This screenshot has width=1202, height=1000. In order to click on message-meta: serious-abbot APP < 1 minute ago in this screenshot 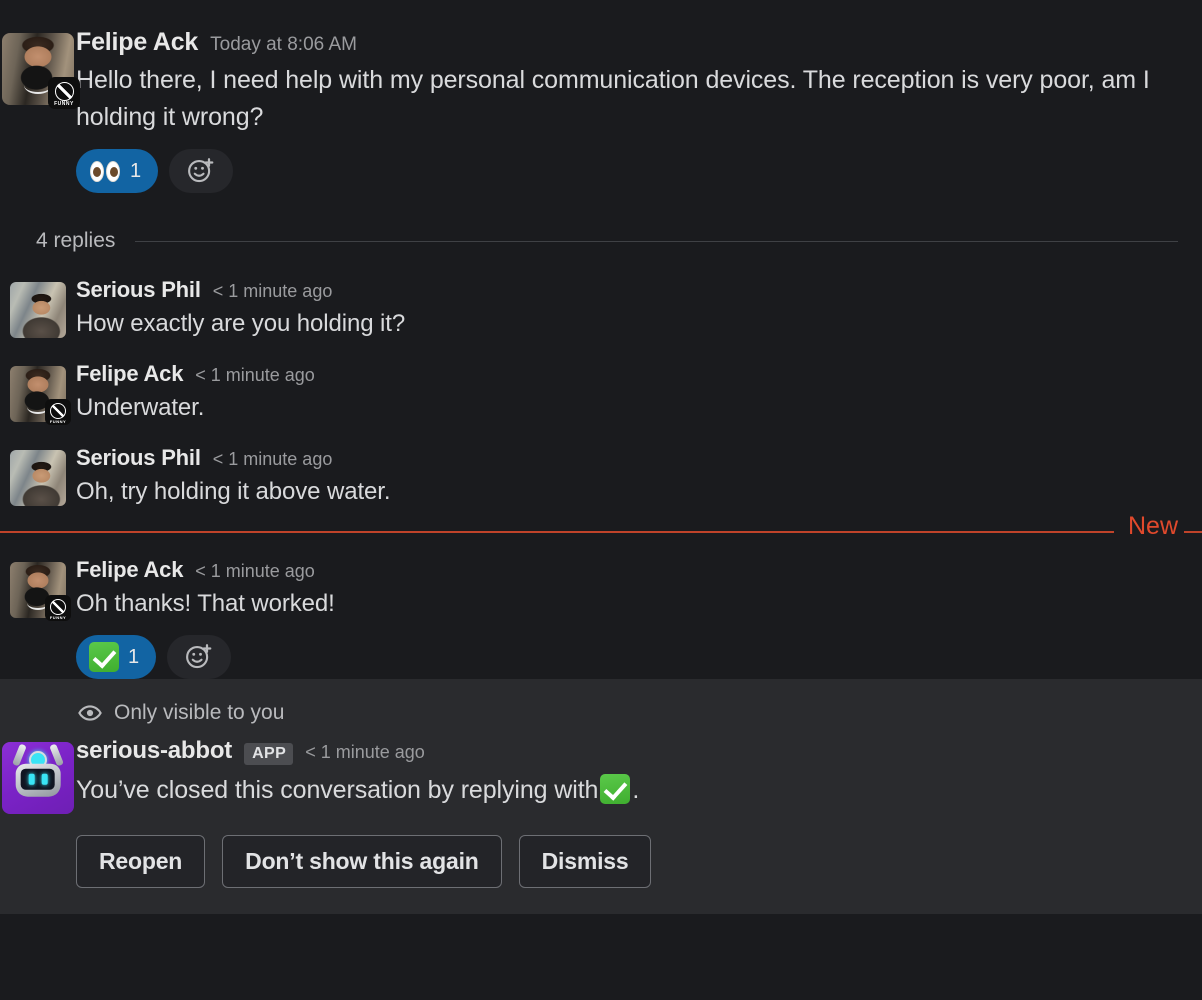, I will do `click(627, 752)`.